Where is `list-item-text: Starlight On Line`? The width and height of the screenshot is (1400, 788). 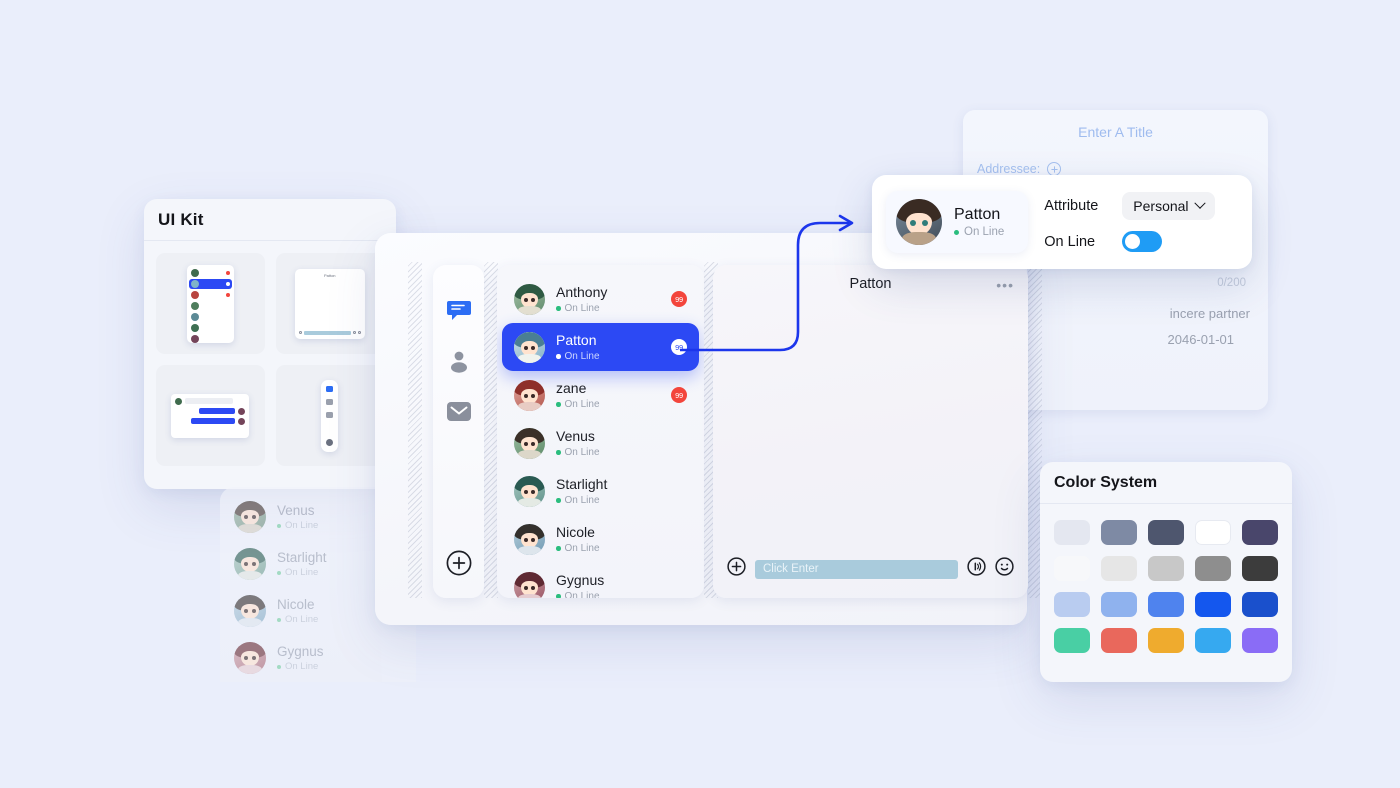
list-item-text: Starlight On Line is located at coordinates (302, 563).